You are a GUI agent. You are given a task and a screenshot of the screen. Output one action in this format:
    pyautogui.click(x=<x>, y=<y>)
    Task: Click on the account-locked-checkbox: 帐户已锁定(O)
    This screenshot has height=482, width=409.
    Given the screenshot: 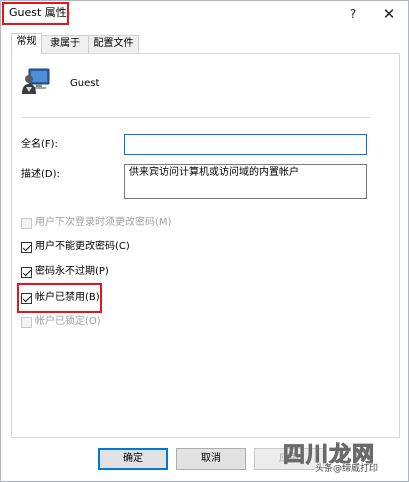 What is the action you would take?
    pyautogui.click(x=61, y=322)
    